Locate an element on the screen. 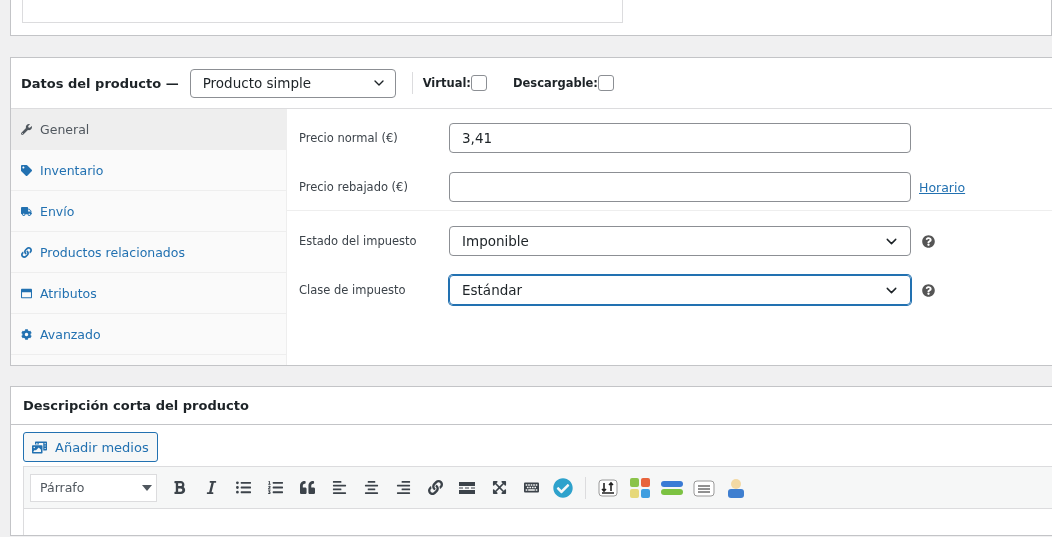 The width and height of the screenshot is (1052, 537). tab: Productos relacionados is located at coordinates (148, 252).